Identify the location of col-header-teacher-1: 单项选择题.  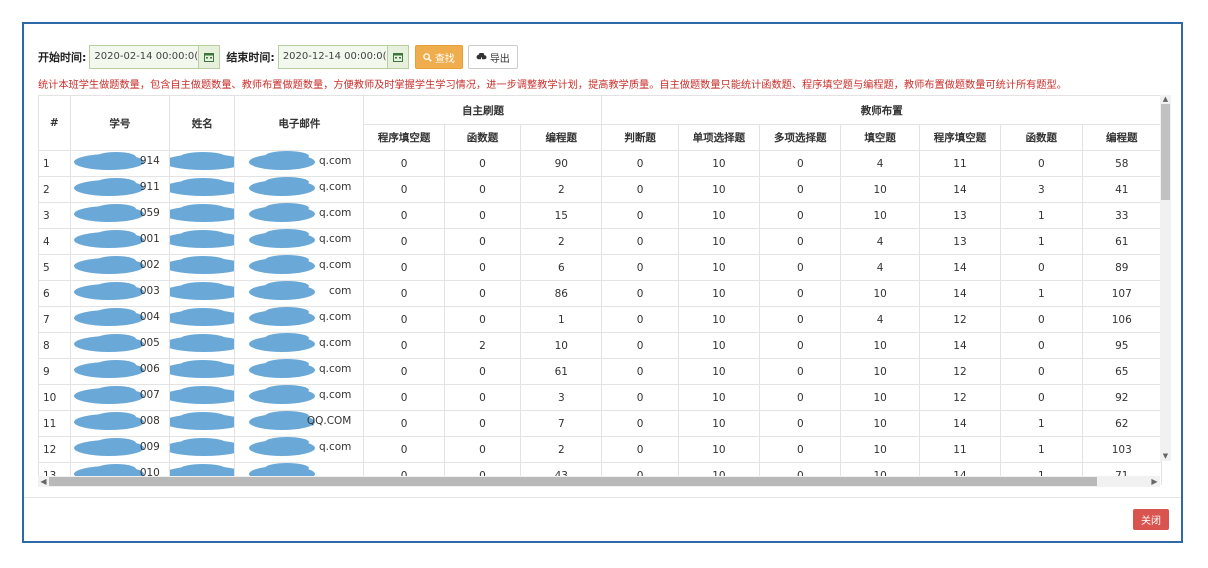
(719, 137).